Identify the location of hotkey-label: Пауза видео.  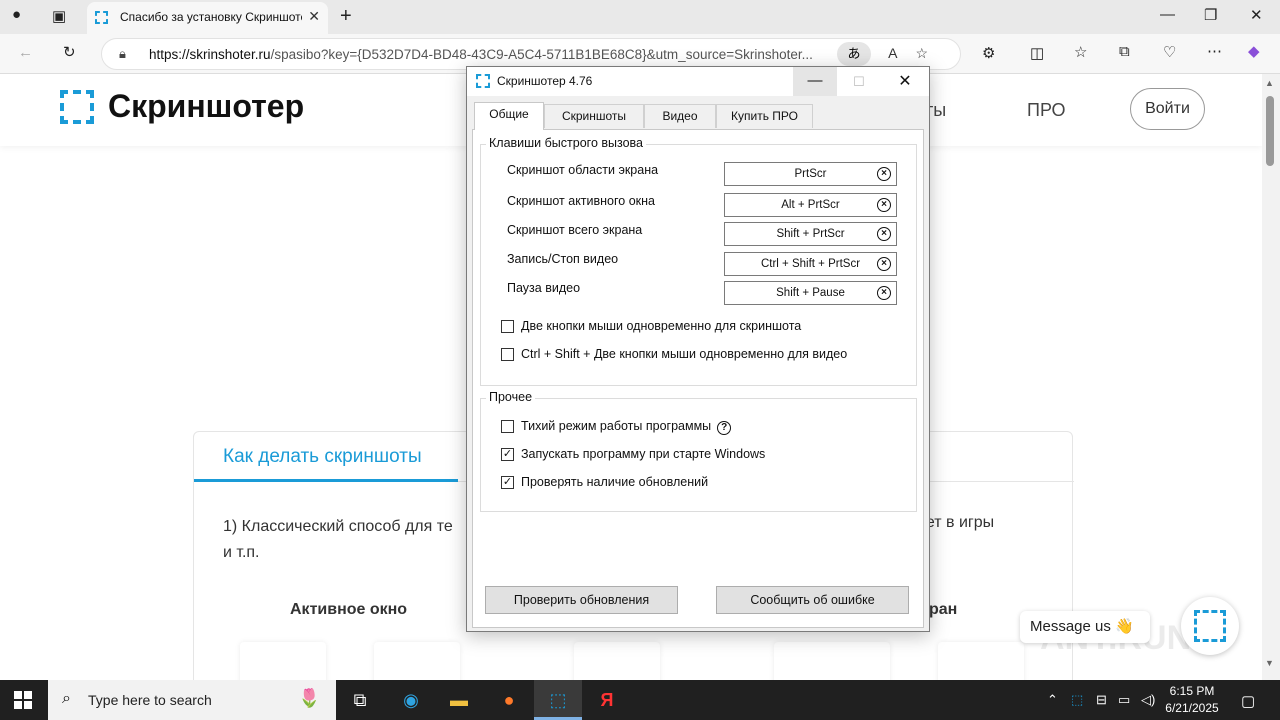
(544, 288).